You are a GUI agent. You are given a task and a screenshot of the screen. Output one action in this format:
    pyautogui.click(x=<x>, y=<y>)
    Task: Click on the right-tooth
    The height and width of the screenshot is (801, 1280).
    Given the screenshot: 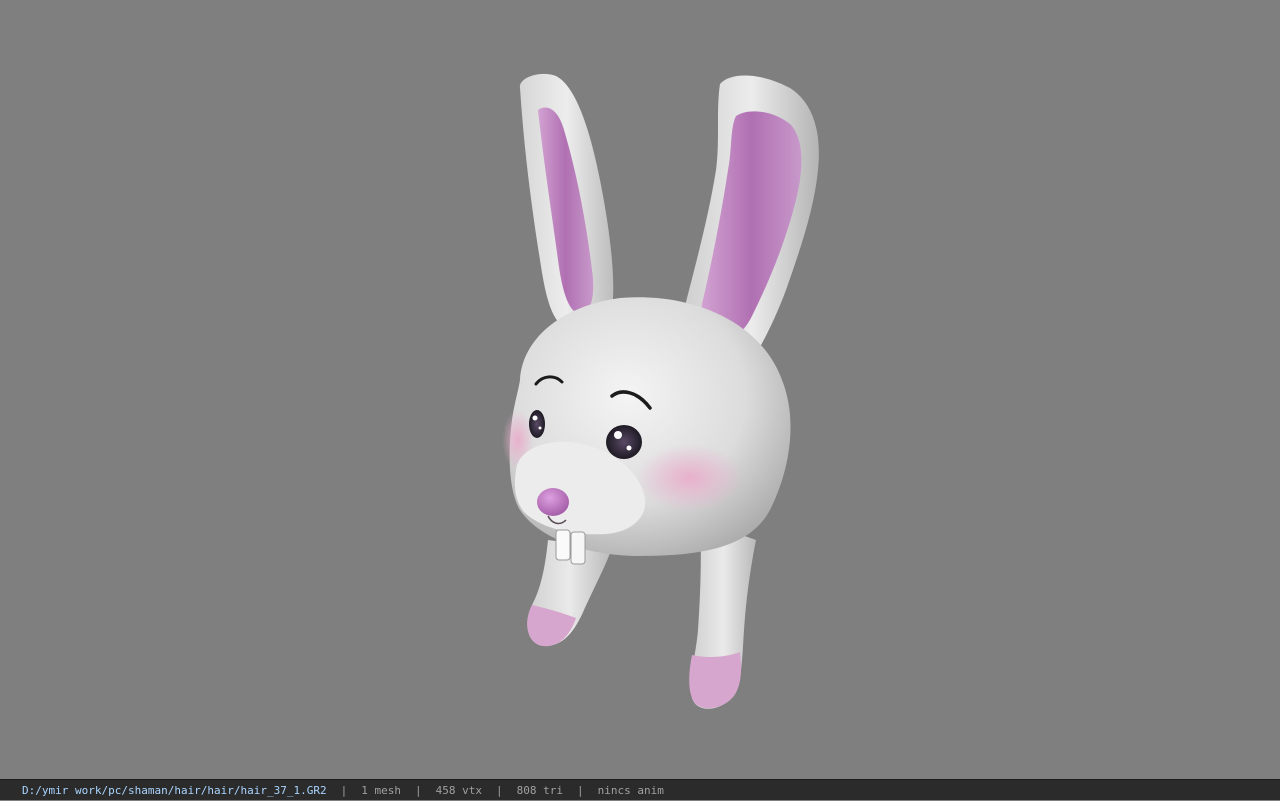 What is the action you would take?
    pyautogui.click(x=578, y=548)
    